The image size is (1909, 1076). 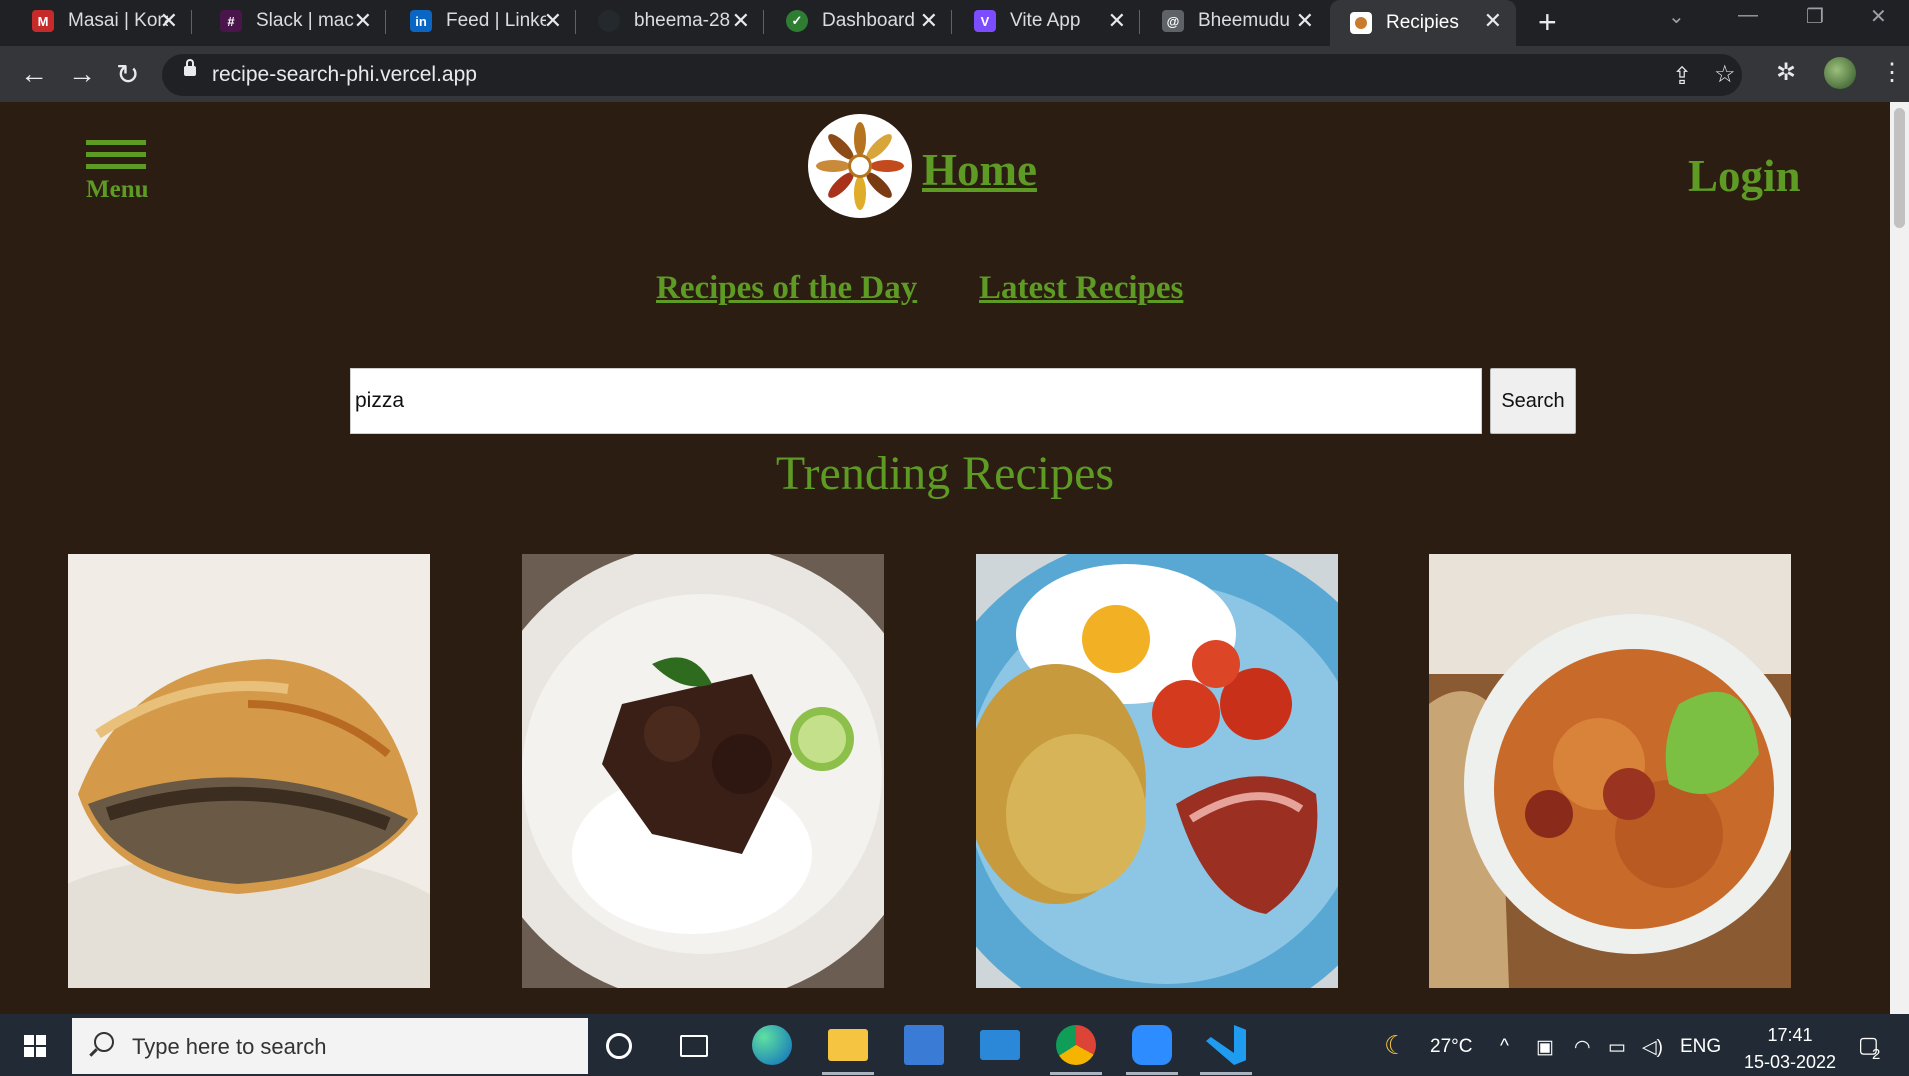 I want to click on mail-icon, so click(x=1000, y=1045).